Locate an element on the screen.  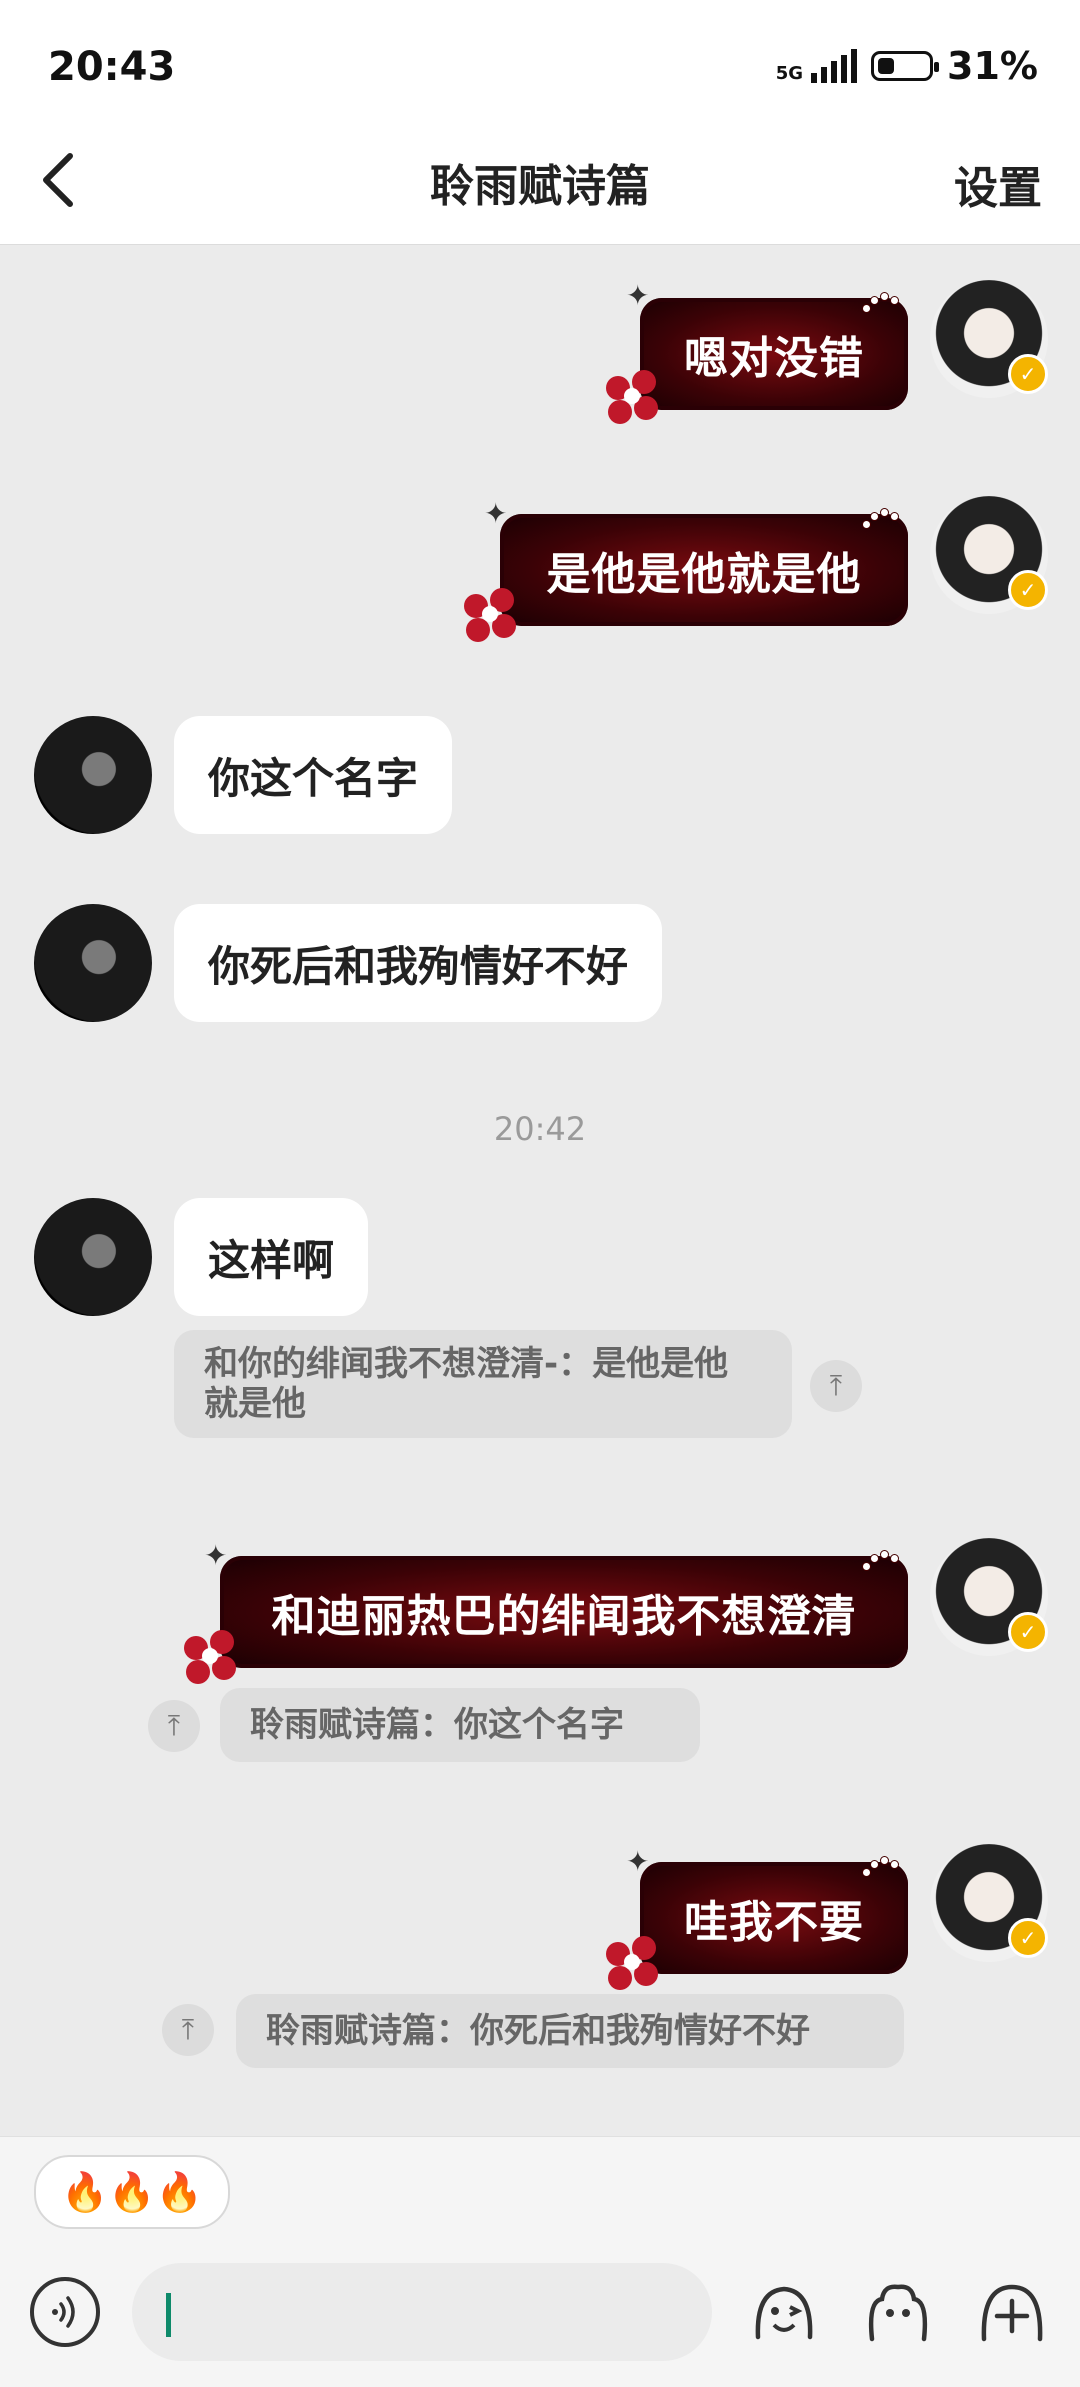
add-icon is located at coordinates (1012, 2313).